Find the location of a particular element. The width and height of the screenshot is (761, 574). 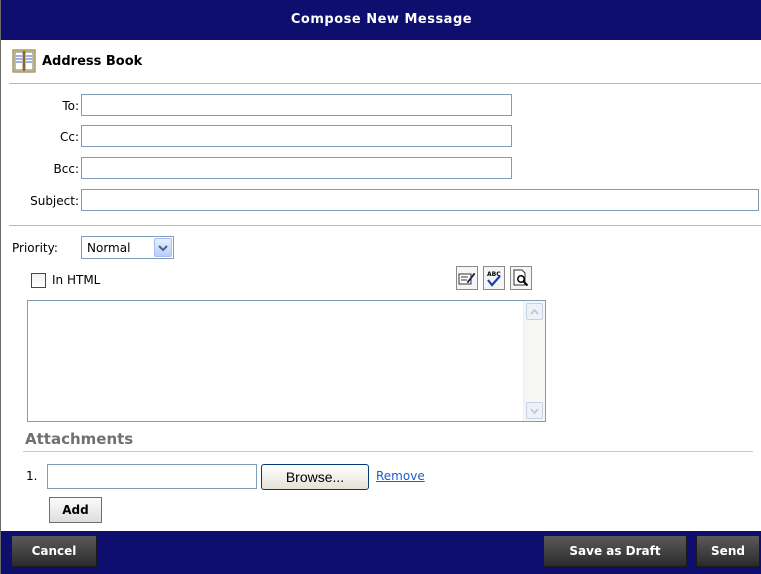

bcc-label: Bcc: is located at coordinates (66, 169).